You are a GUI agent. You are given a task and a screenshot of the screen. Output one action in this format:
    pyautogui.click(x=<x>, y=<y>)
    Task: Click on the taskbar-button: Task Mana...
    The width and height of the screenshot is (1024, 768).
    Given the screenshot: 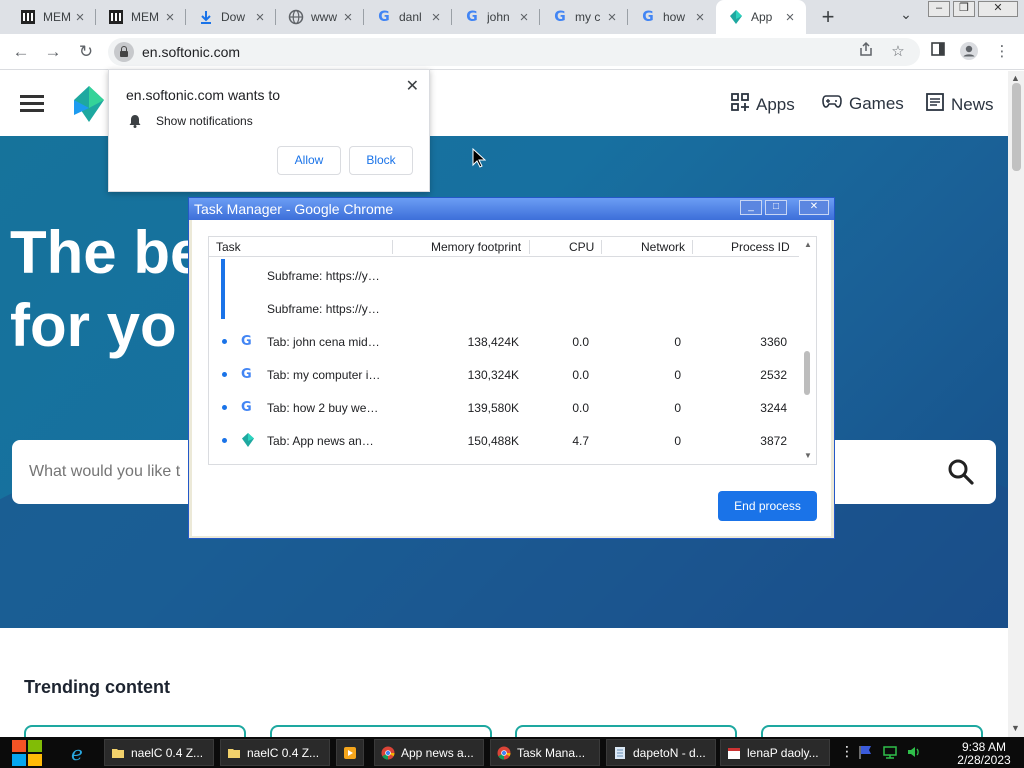 What is the action you would take?
    pyautogui.click(x=545, y=752)
    